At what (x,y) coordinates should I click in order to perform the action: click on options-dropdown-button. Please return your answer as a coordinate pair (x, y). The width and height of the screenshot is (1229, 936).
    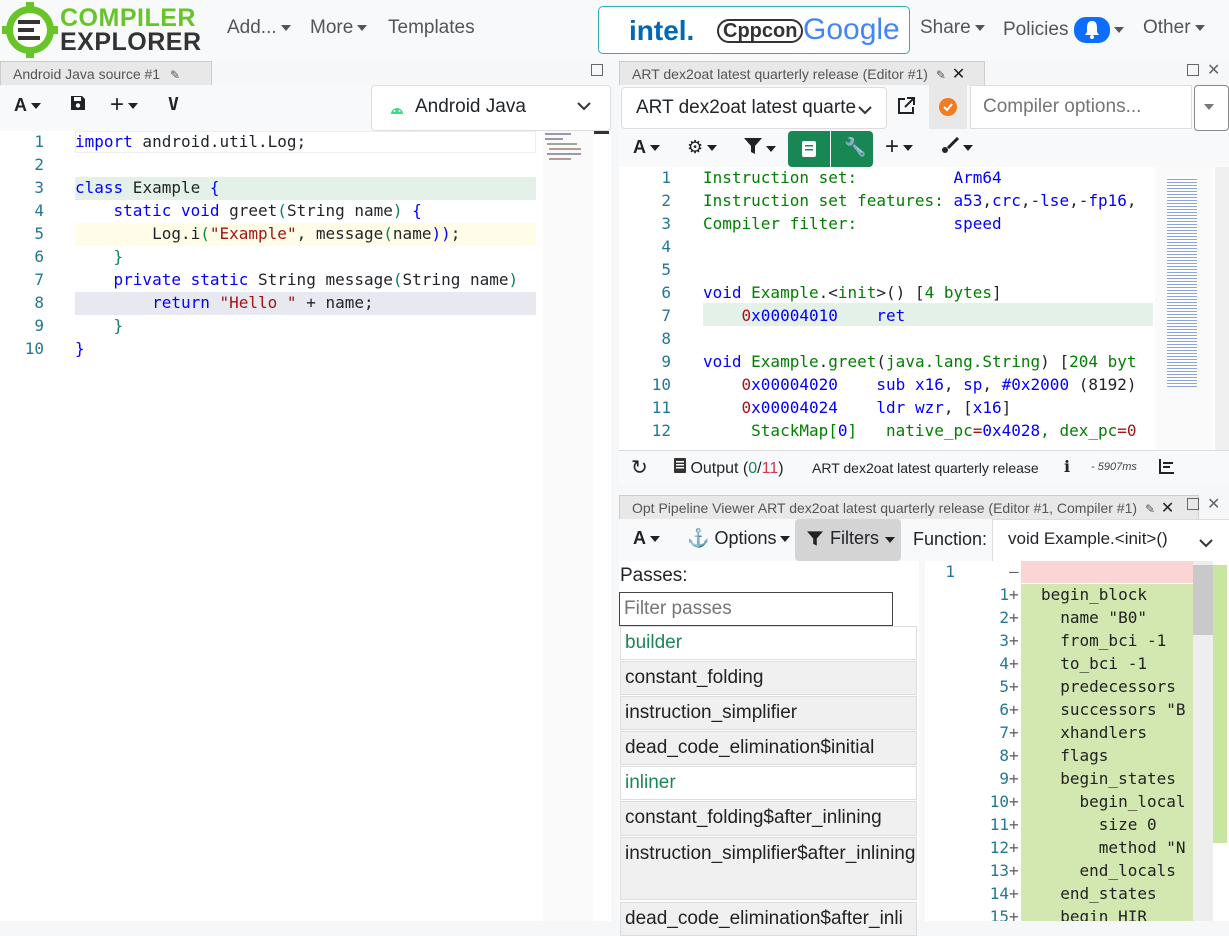
    Looking at the image, I should click on (1211, 108).